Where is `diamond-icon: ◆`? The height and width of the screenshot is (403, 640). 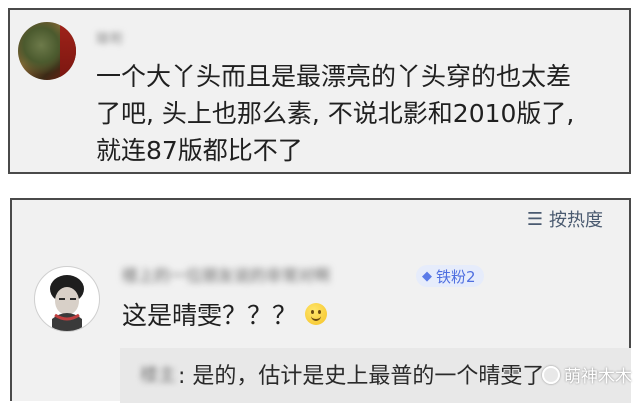 diamond-icon: ◆ is located at coordinates (427, 276).